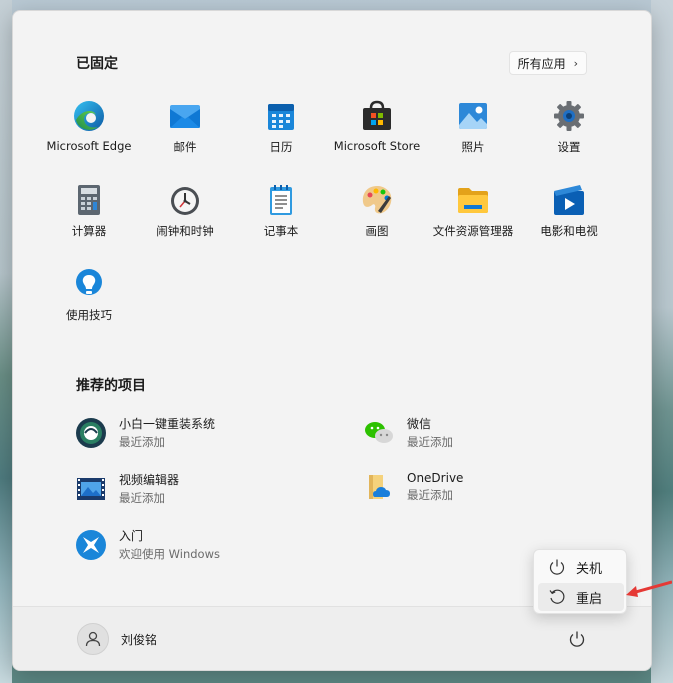 The image size is (673, 683). I want to click on movies-icon, so click(569, 200).